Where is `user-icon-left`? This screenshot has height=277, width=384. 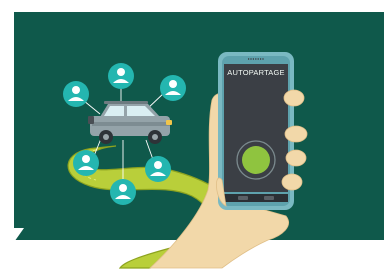 user-icon-left is located at coordinates (86, 163).